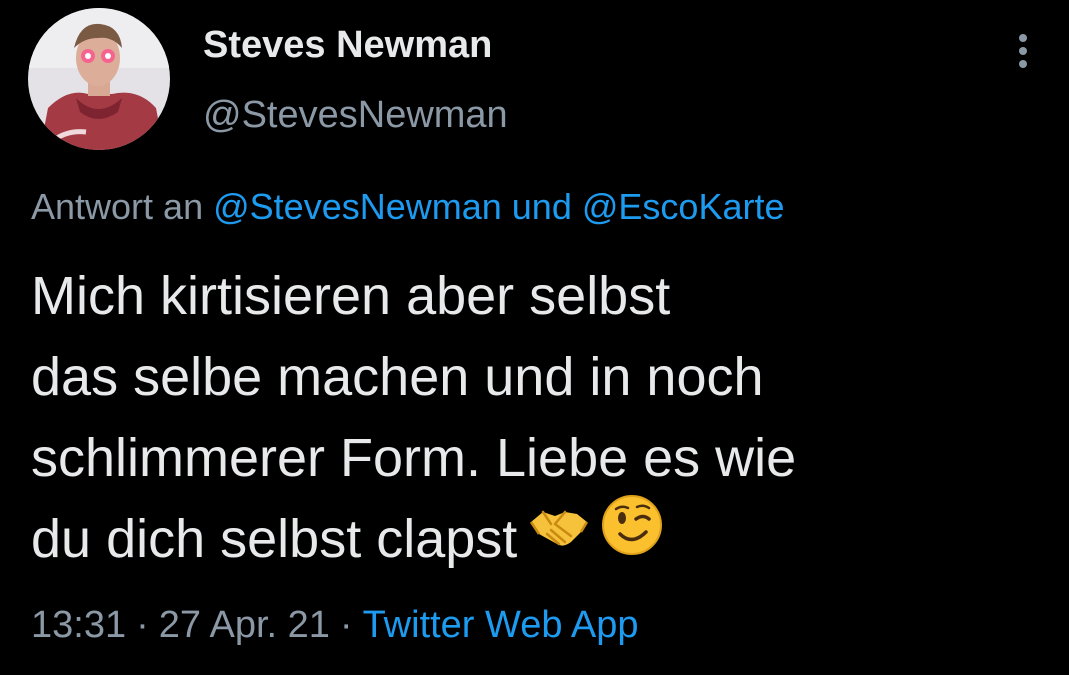  What do you see at coordinates (501, 625) in the screenshot?
I see `tweet-source-link: Twitter Web App` at bounding box center [501, 625].